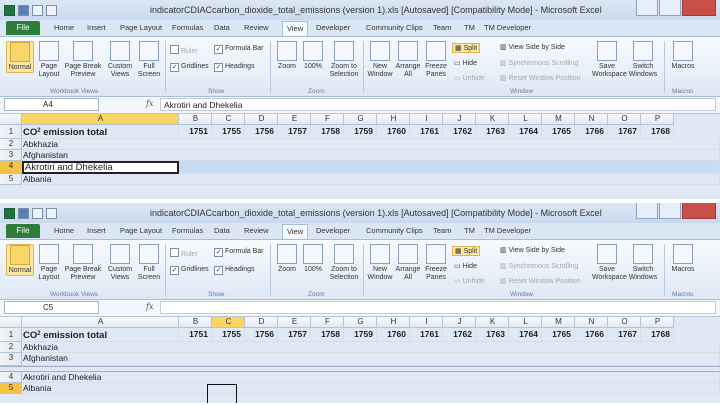 The image size is (720, 405). I want to click on year-cell: 1765, so click(558, 132).